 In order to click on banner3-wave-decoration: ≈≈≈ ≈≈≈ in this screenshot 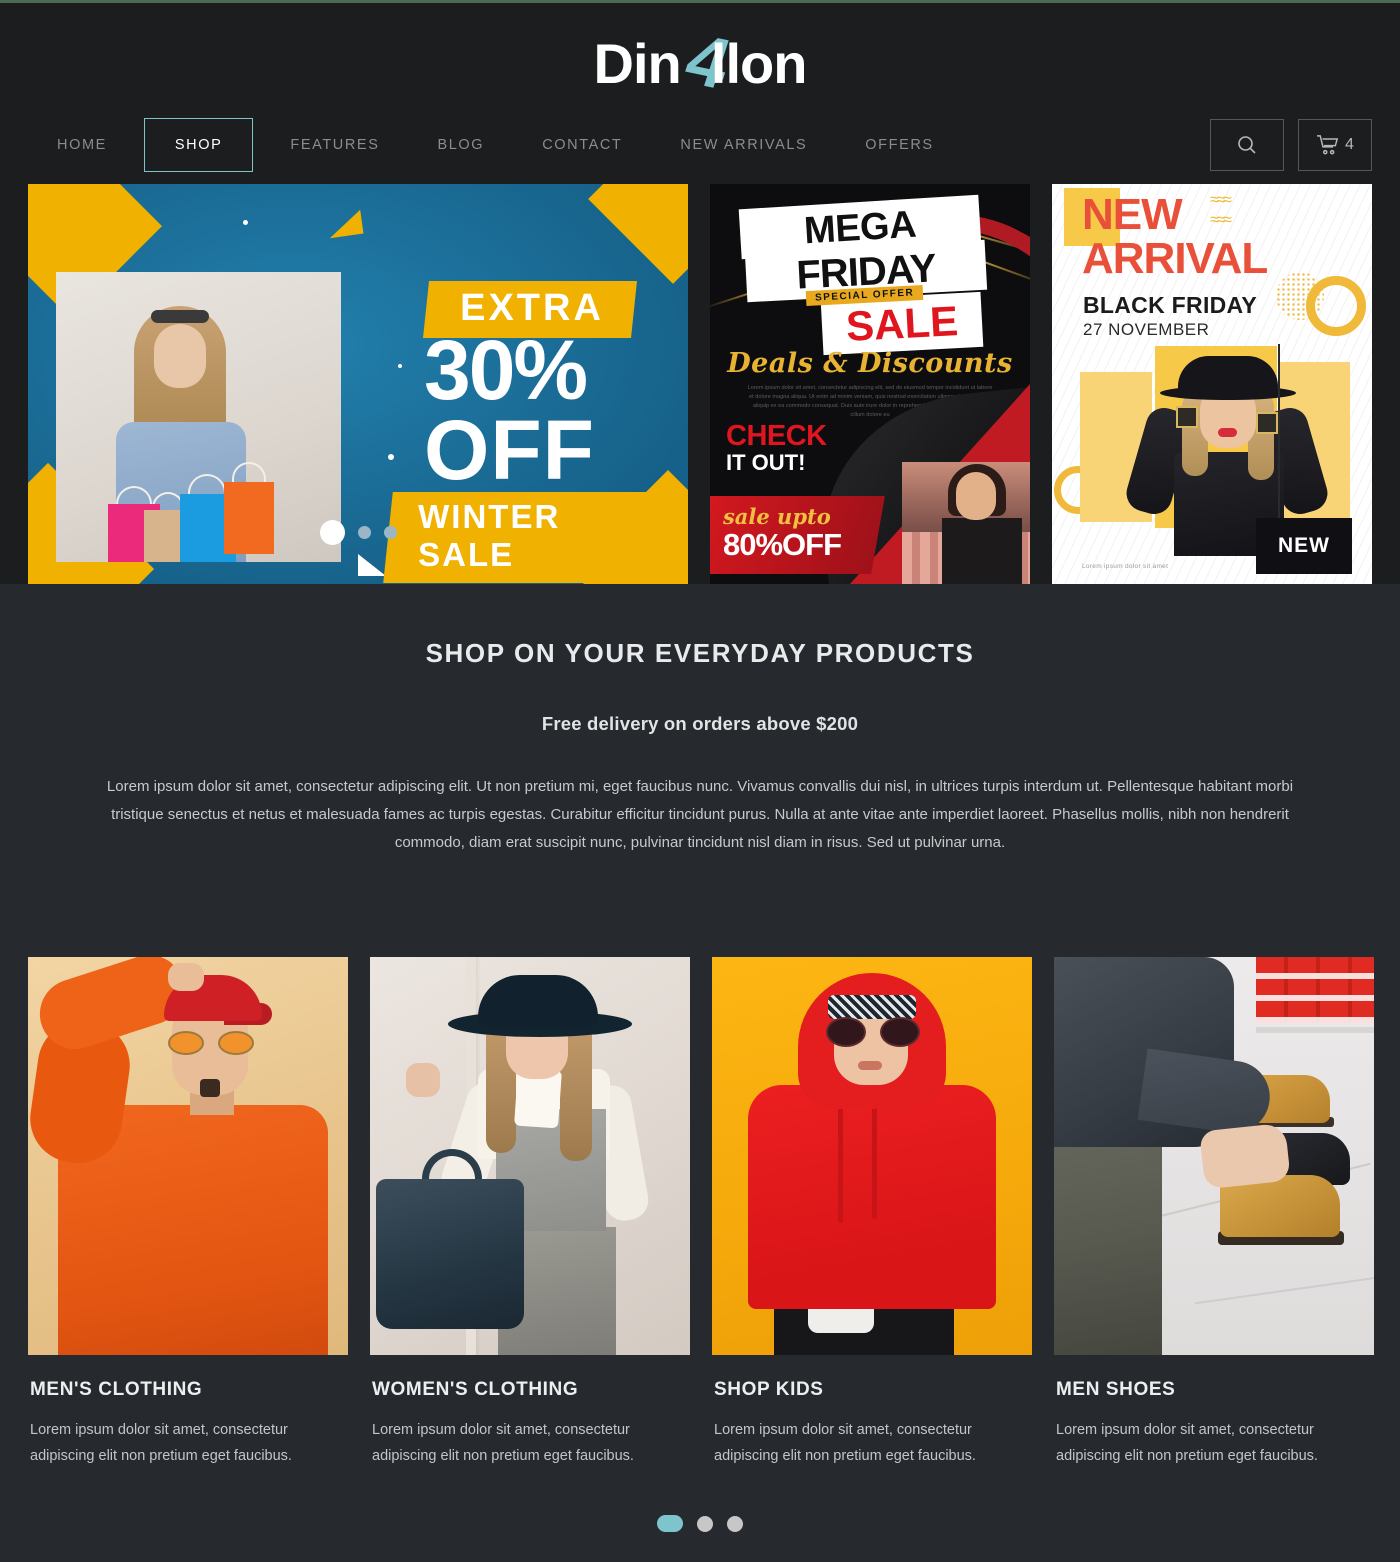, I will do `click(1221, 209)`.